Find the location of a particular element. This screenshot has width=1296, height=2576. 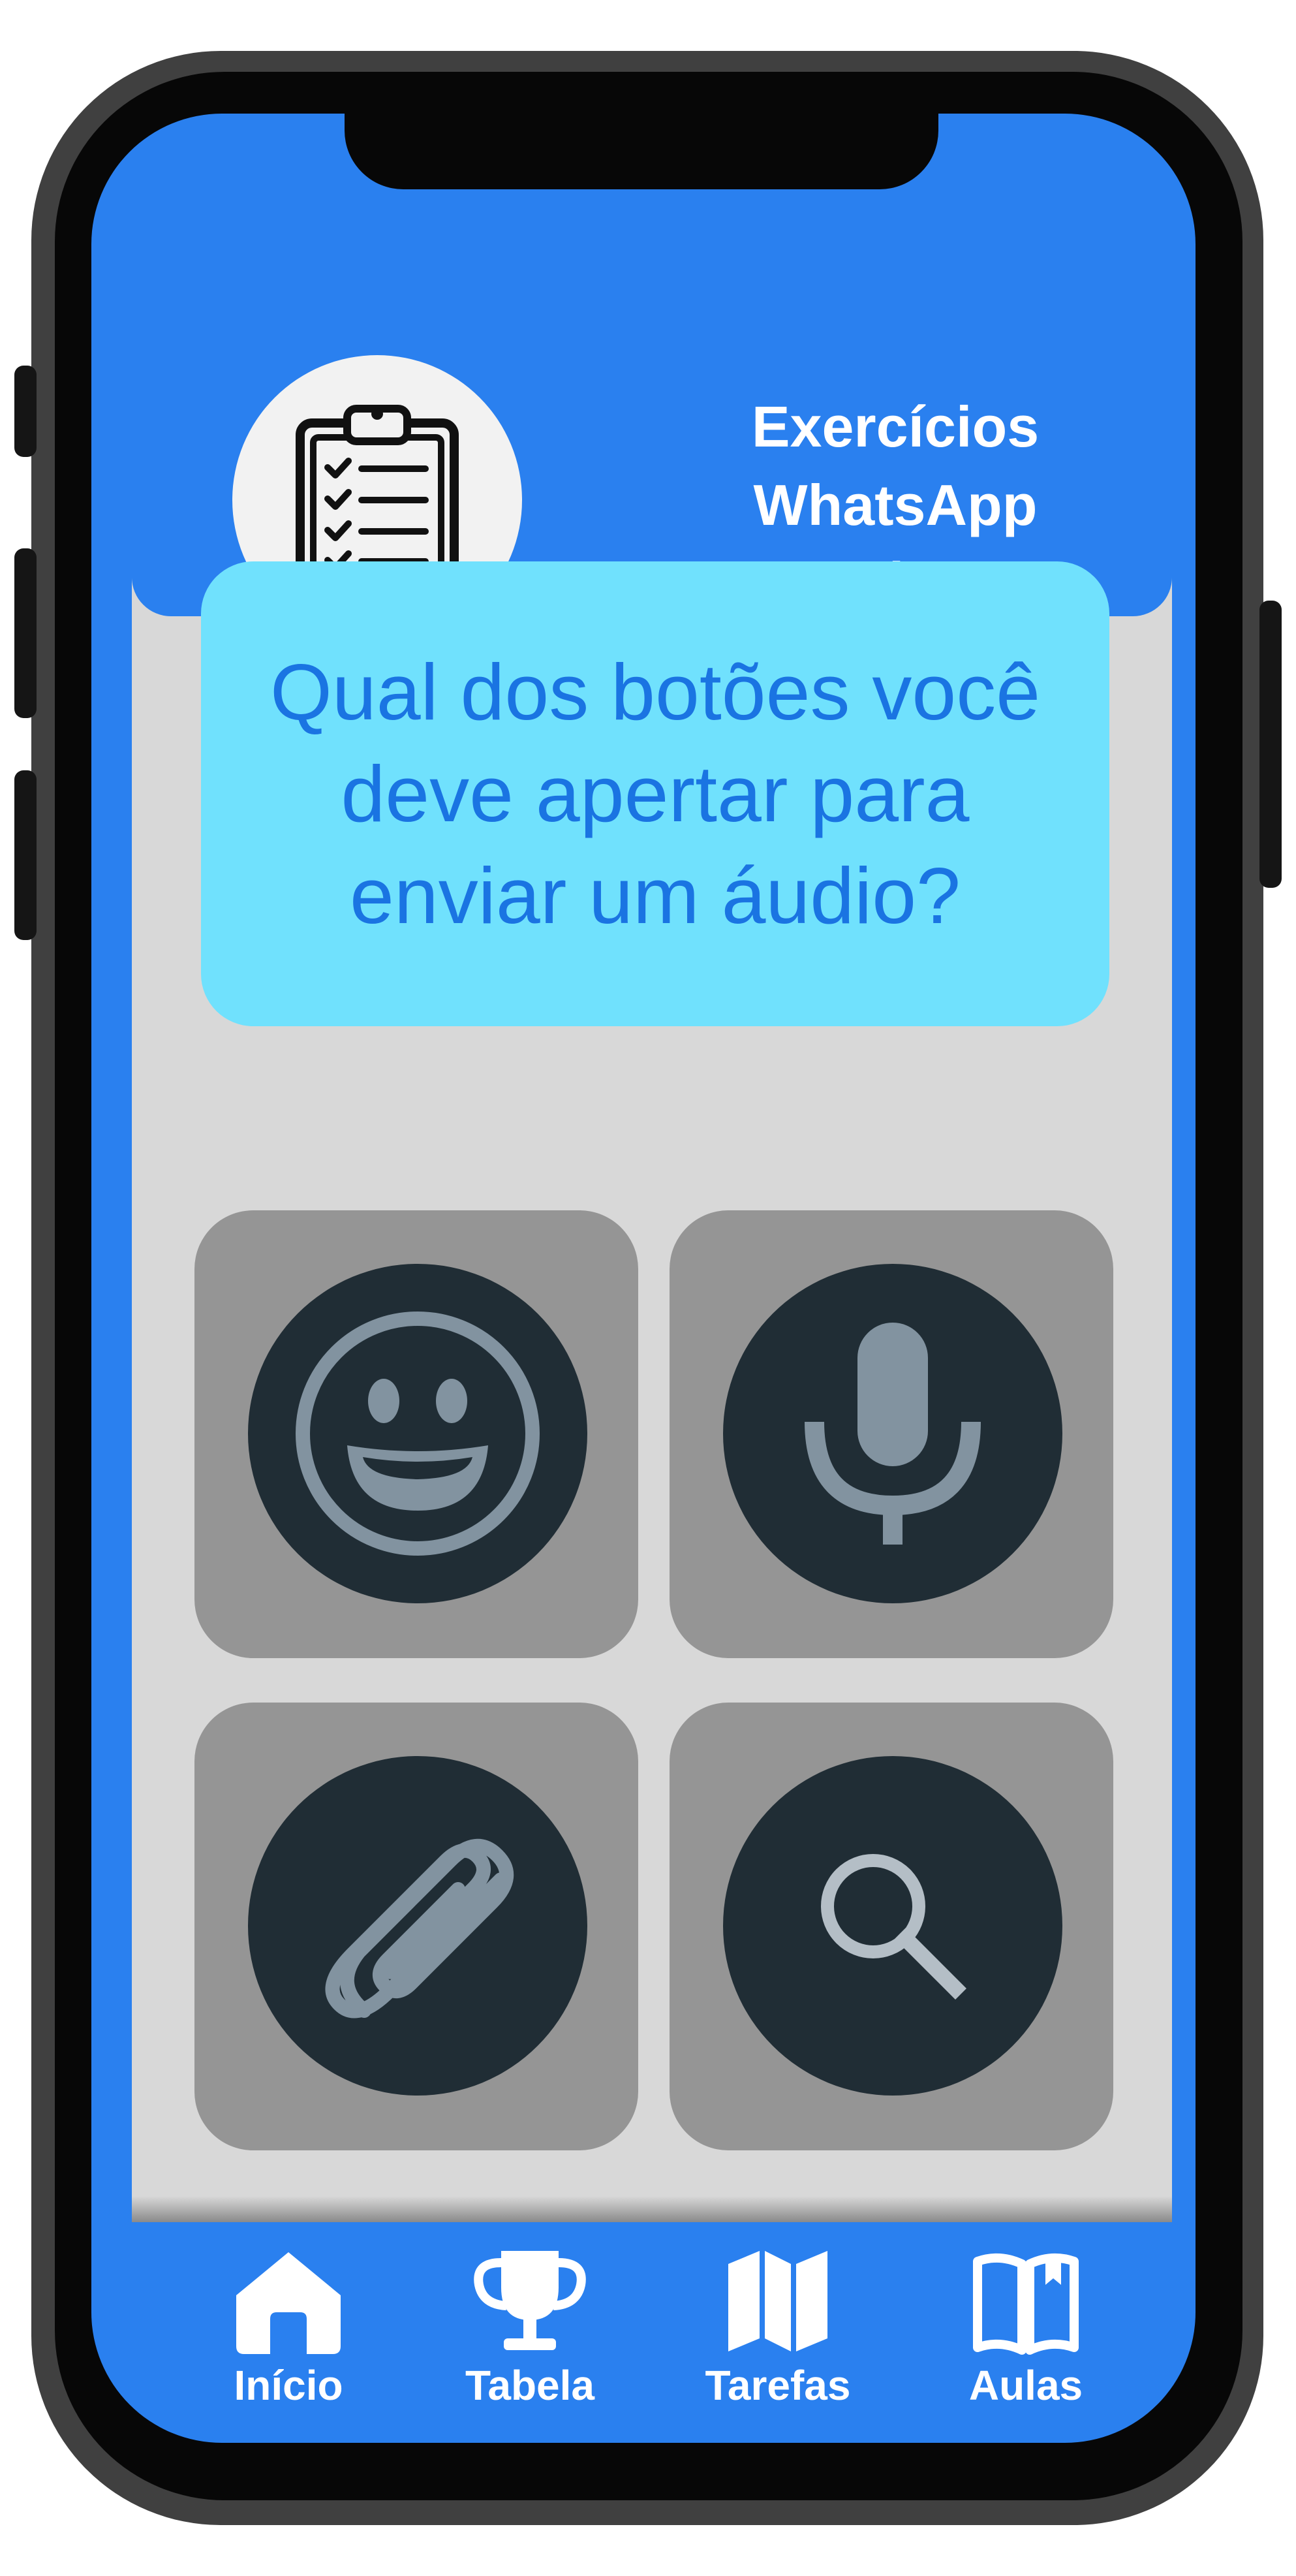

nav-item-inicio: Início is located at coordinates (288, 2340).